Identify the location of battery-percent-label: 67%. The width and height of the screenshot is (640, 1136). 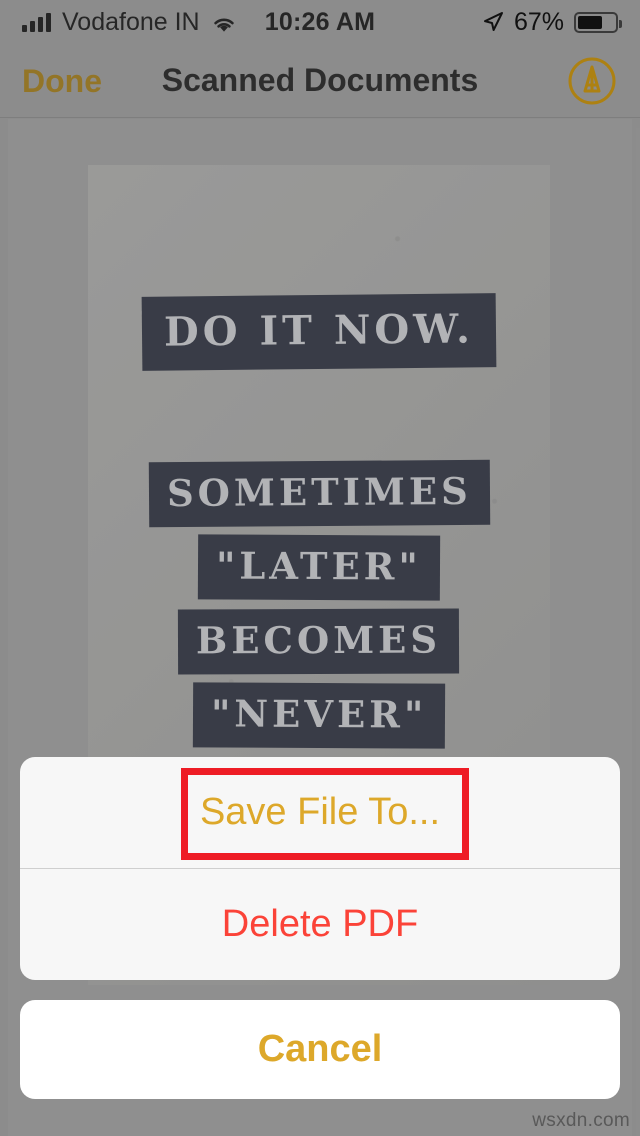
(538, 21).